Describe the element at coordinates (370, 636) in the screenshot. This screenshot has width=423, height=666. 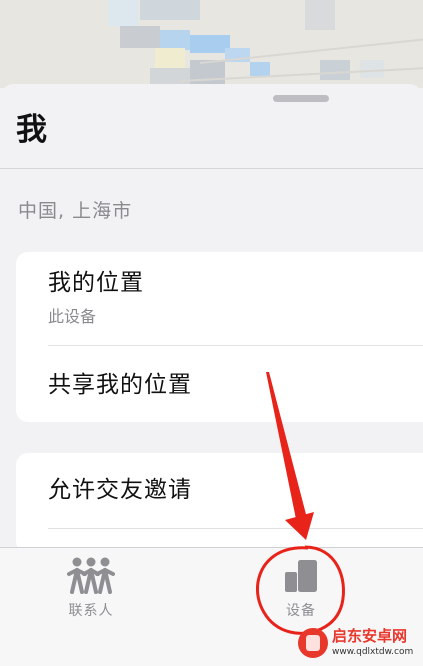
I see `watermark-title: 启东安卓网` at that location.